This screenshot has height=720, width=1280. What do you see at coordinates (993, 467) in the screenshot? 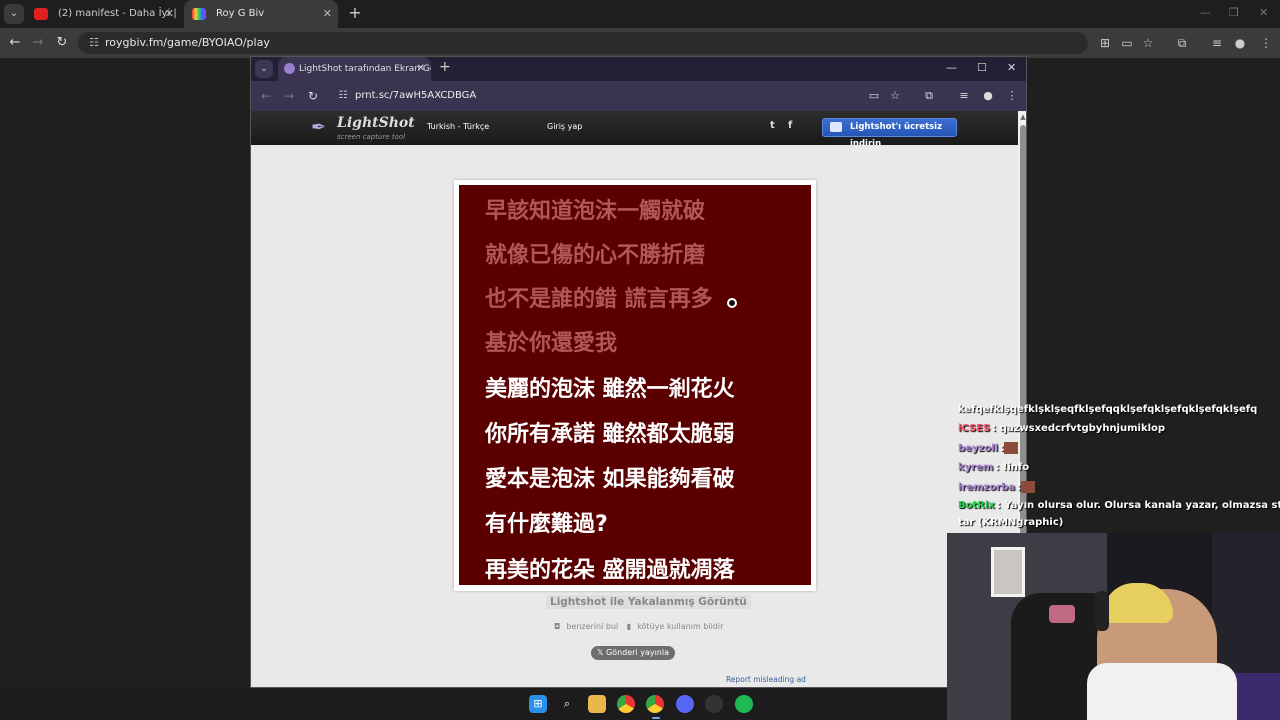
I see `chat-message: kyrem: !info` at bounding box center [993, 467].